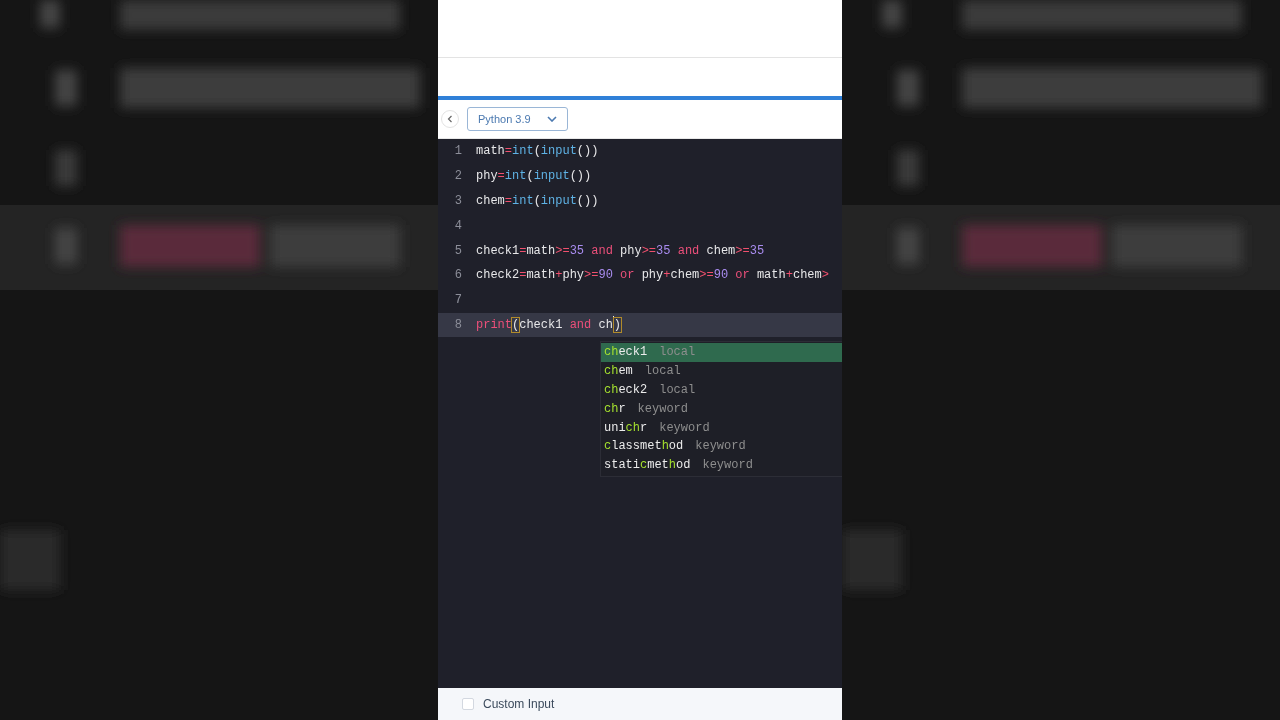 This screenshot has height=720, width=1280. Describe the element at coordinates (721, 352) in the screenshot. I see `suggestion-item: check1 local` at that location.